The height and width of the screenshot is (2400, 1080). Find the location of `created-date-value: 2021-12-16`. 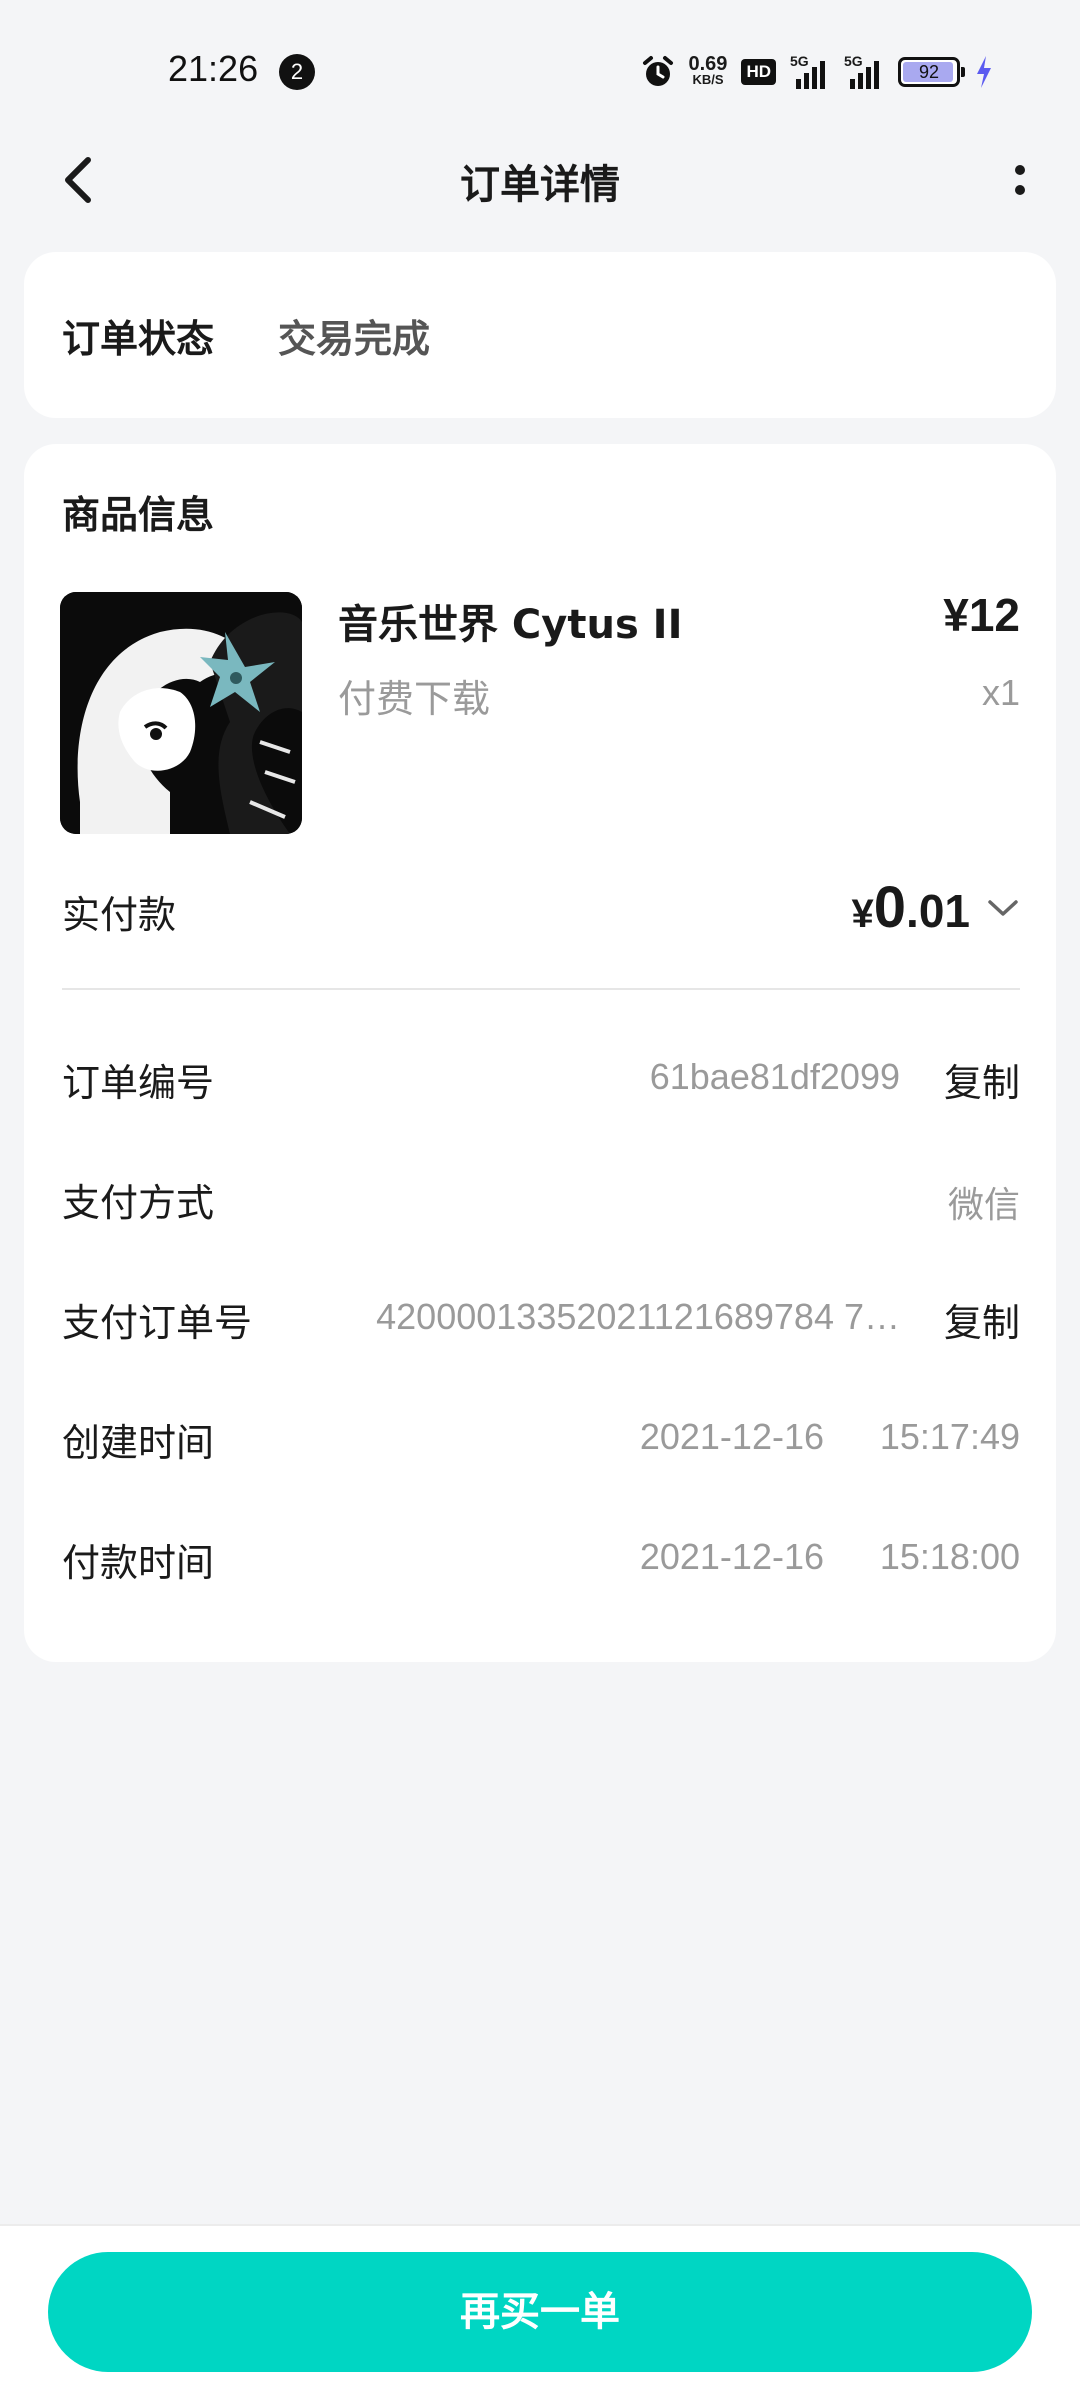

created-date-value: 2021-12-16 is located at coordinates (731, 1436).